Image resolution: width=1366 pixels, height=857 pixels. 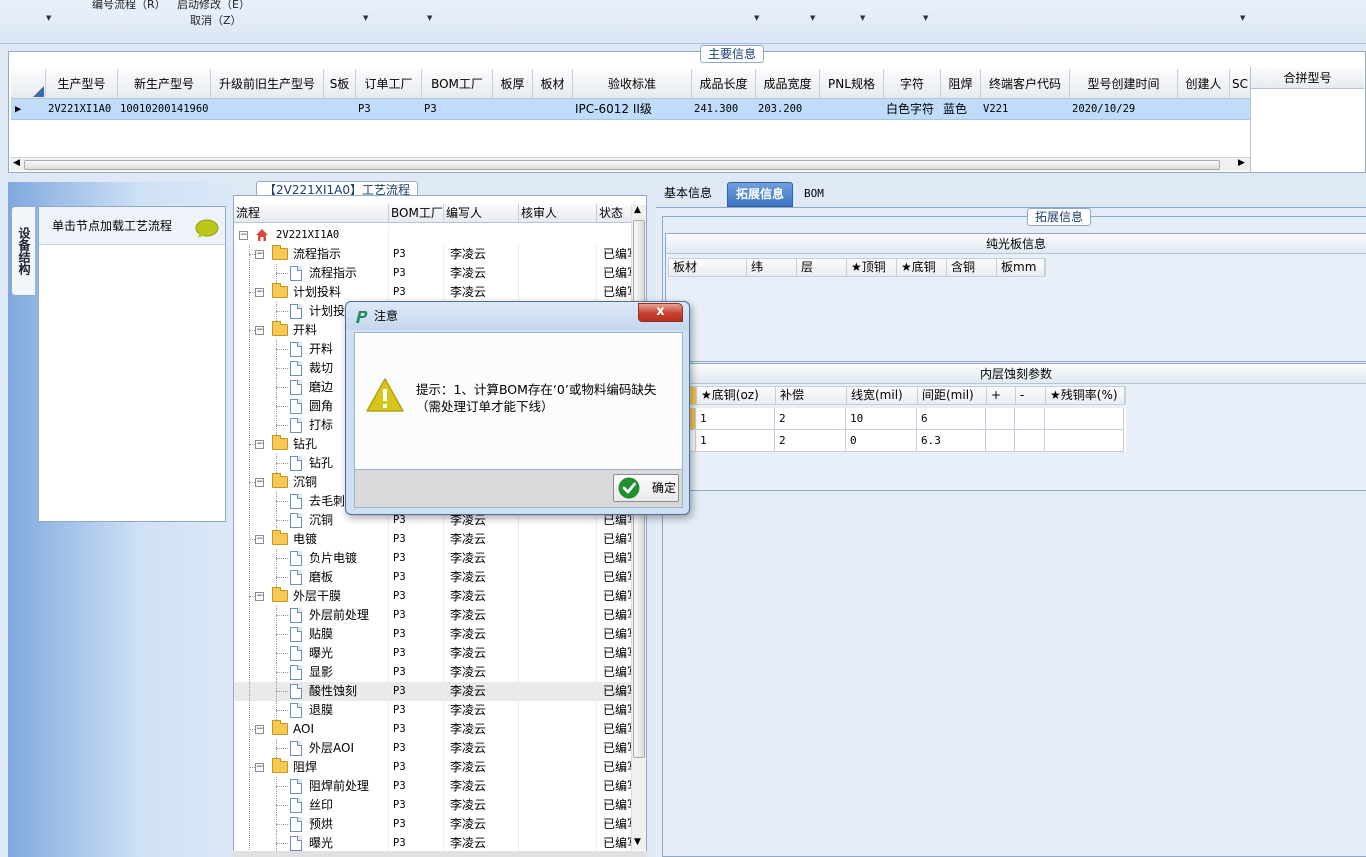 What do you see at coordinates (637, 210) in the screenshot?
I see `scroll-up-icon: ▲` at bounding box center [637, 210].